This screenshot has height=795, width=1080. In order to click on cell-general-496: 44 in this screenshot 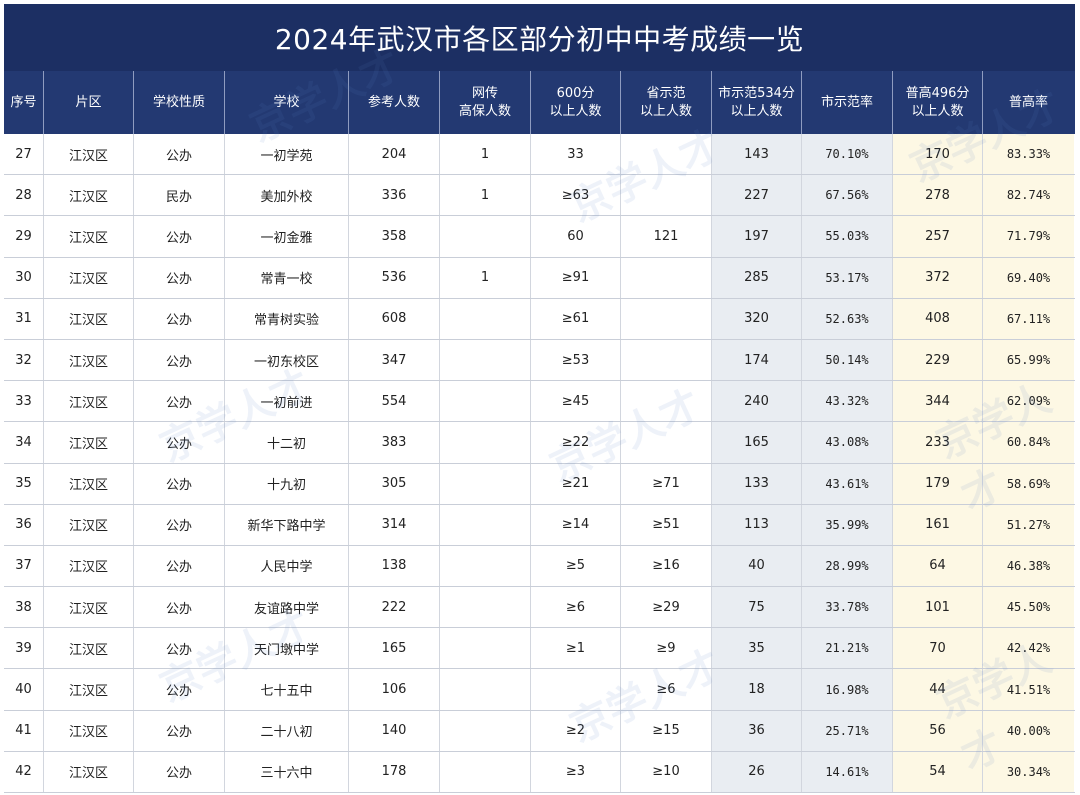, I will do `click(938, 689)`.